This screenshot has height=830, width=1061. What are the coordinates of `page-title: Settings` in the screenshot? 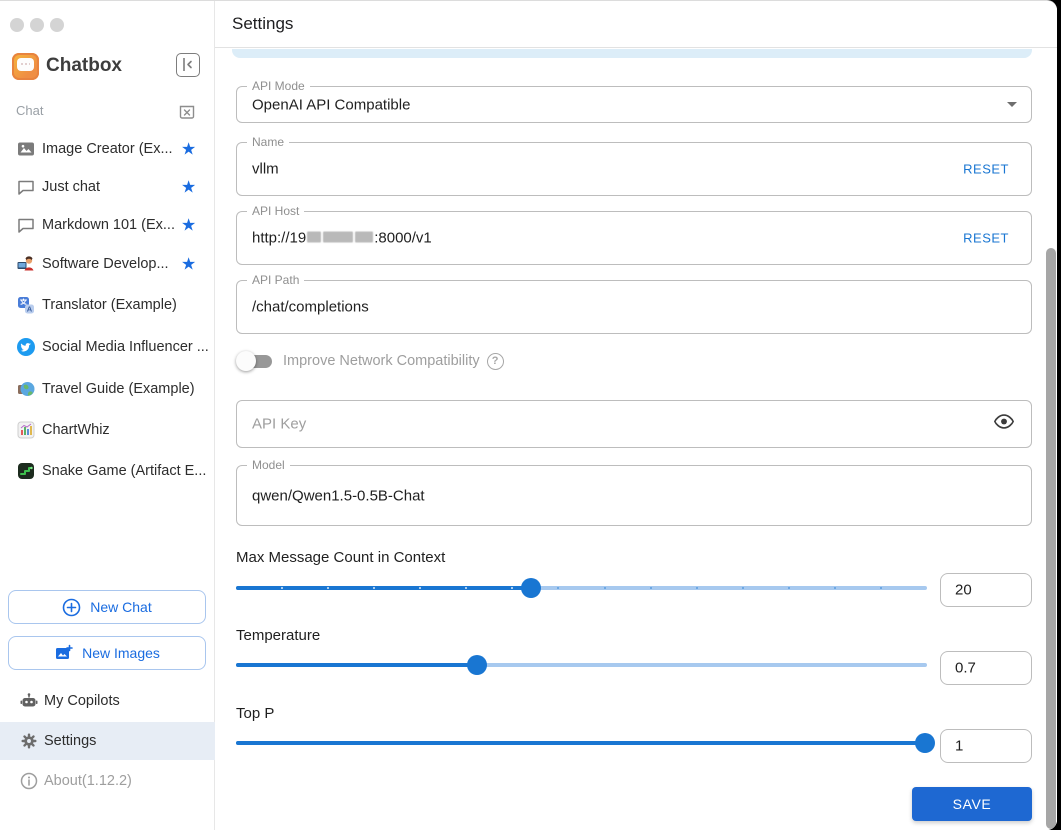 It's located at (263, 23).